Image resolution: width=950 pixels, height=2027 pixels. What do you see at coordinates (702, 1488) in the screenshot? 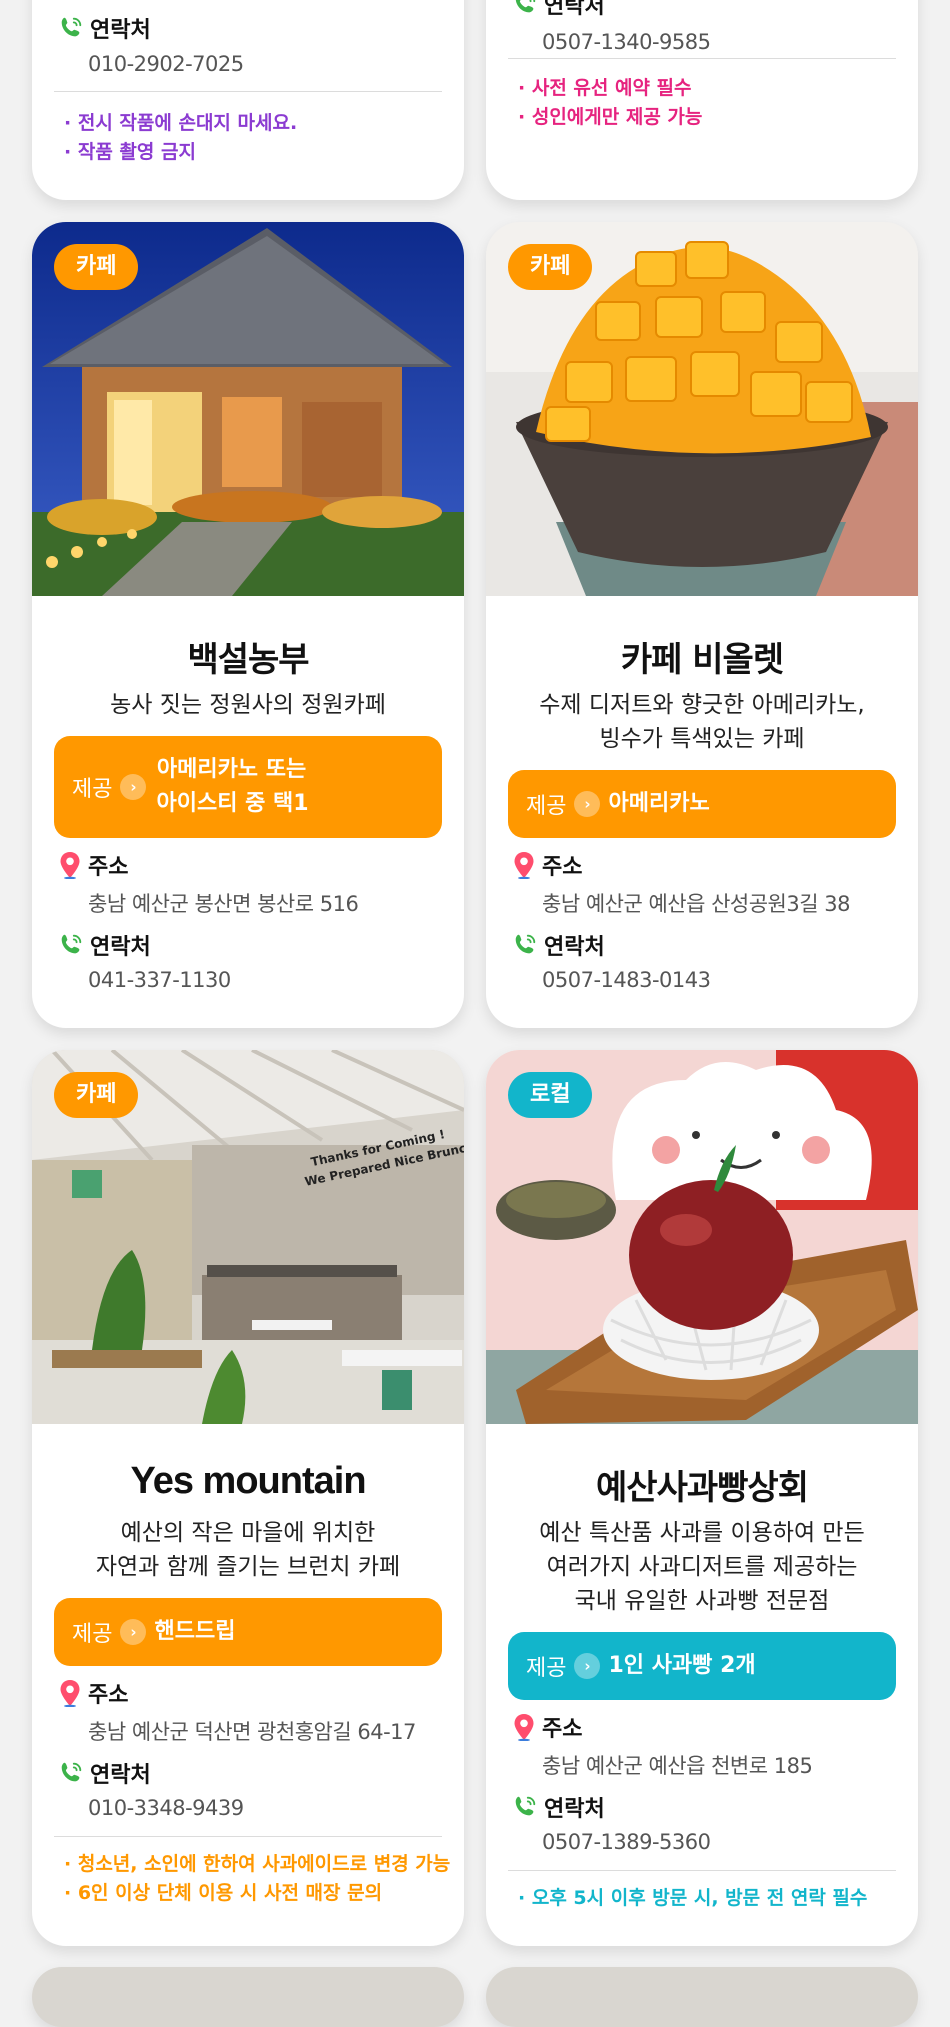
I see `place-name: 예산사과빵상회` at bounding box center [702, 1488].